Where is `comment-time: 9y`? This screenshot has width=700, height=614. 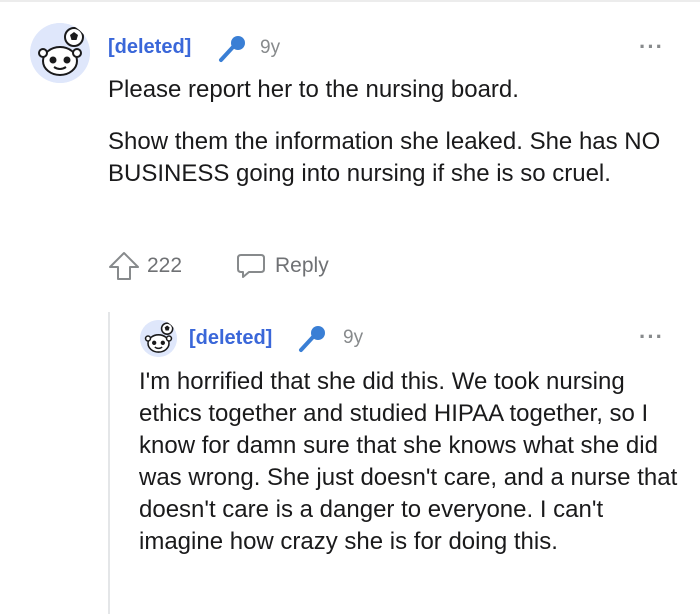 comment-time: 9y is located at coordinates (270, 47).